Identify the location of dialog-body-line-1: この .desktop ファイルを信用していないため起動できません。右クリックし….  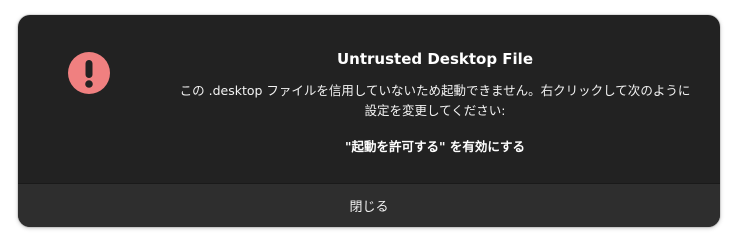
(435, 90).